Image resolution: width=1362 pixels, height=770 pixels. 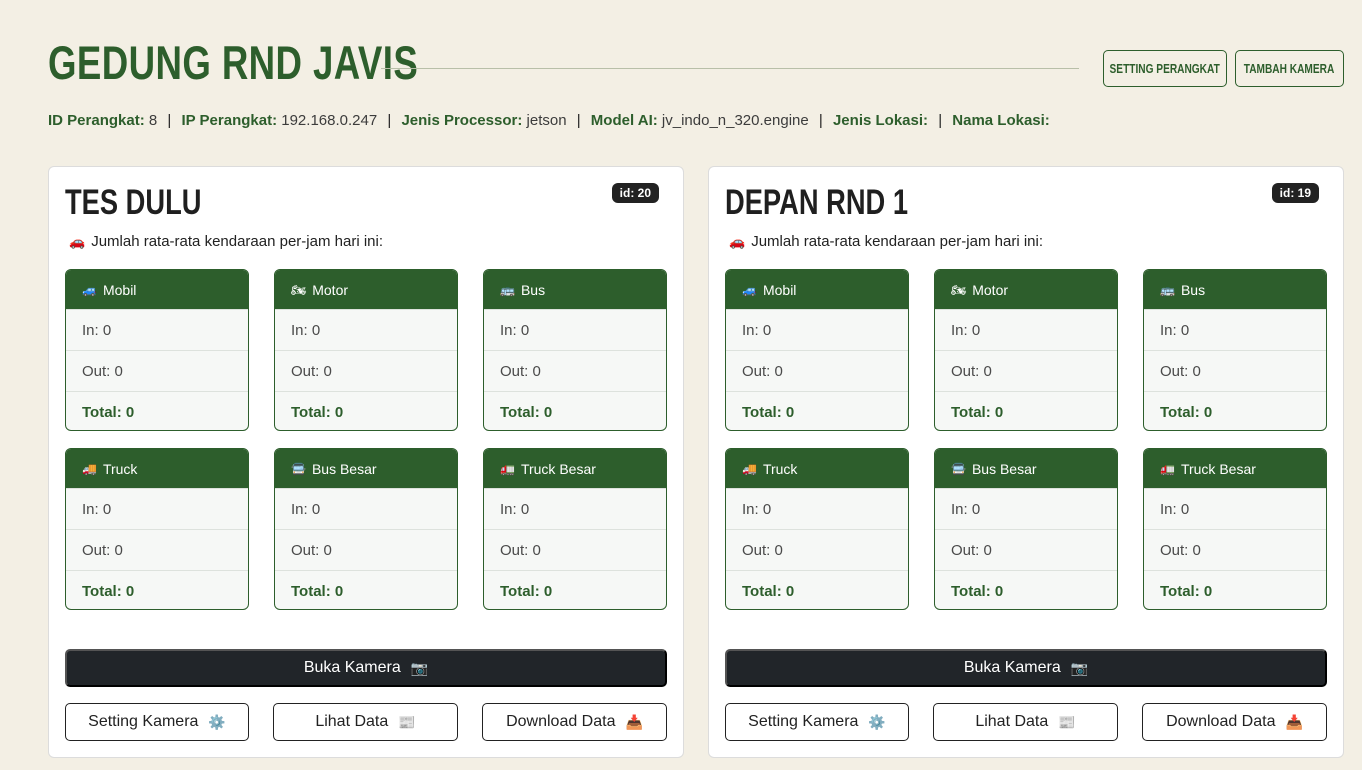 What do you see at coordinates (1165, 68) in the screenshot?
I see `setting-perangkat-button: SETTING PERANGKAT` at bounding box center [1165, 68].